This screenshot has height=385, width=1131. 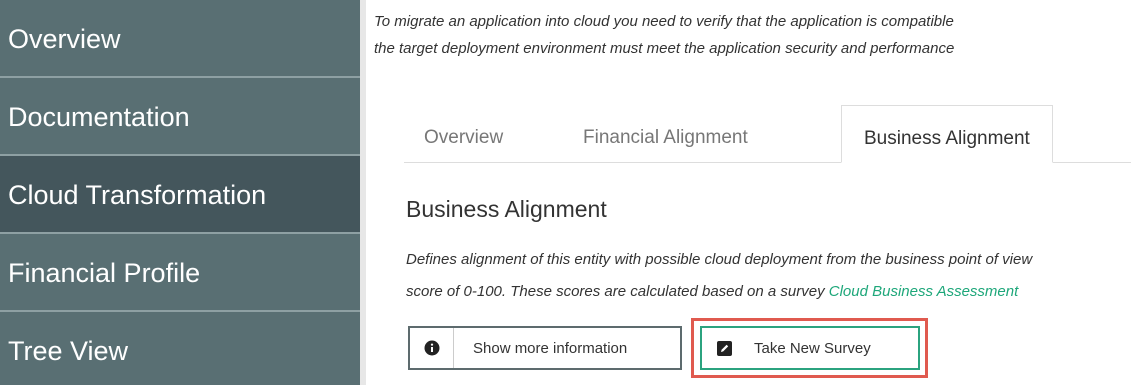 What do you see at coordinates (180, 39) in the screenshot?
I see `sidebar-item-overview: Overview` at bounding box center [180, 39].